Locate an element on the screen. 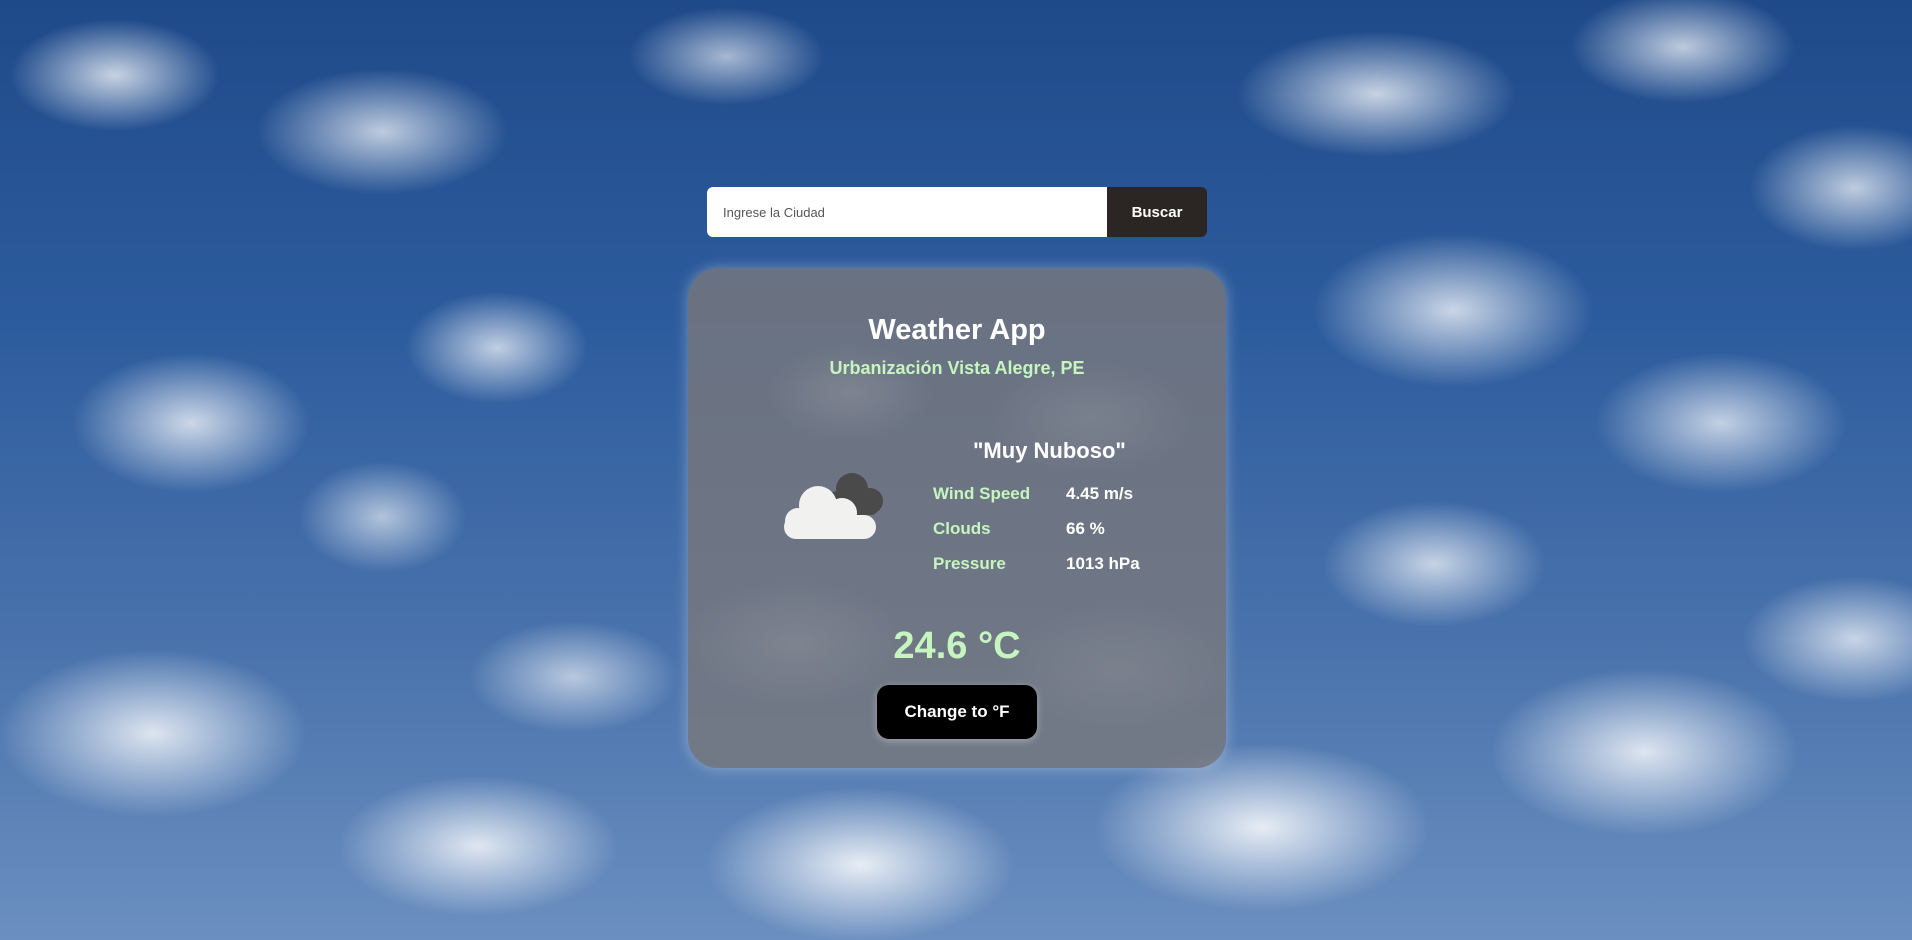 This screenshot has width=1912, height=940. stat-label: Clouds is located at coordinates (962, 528).